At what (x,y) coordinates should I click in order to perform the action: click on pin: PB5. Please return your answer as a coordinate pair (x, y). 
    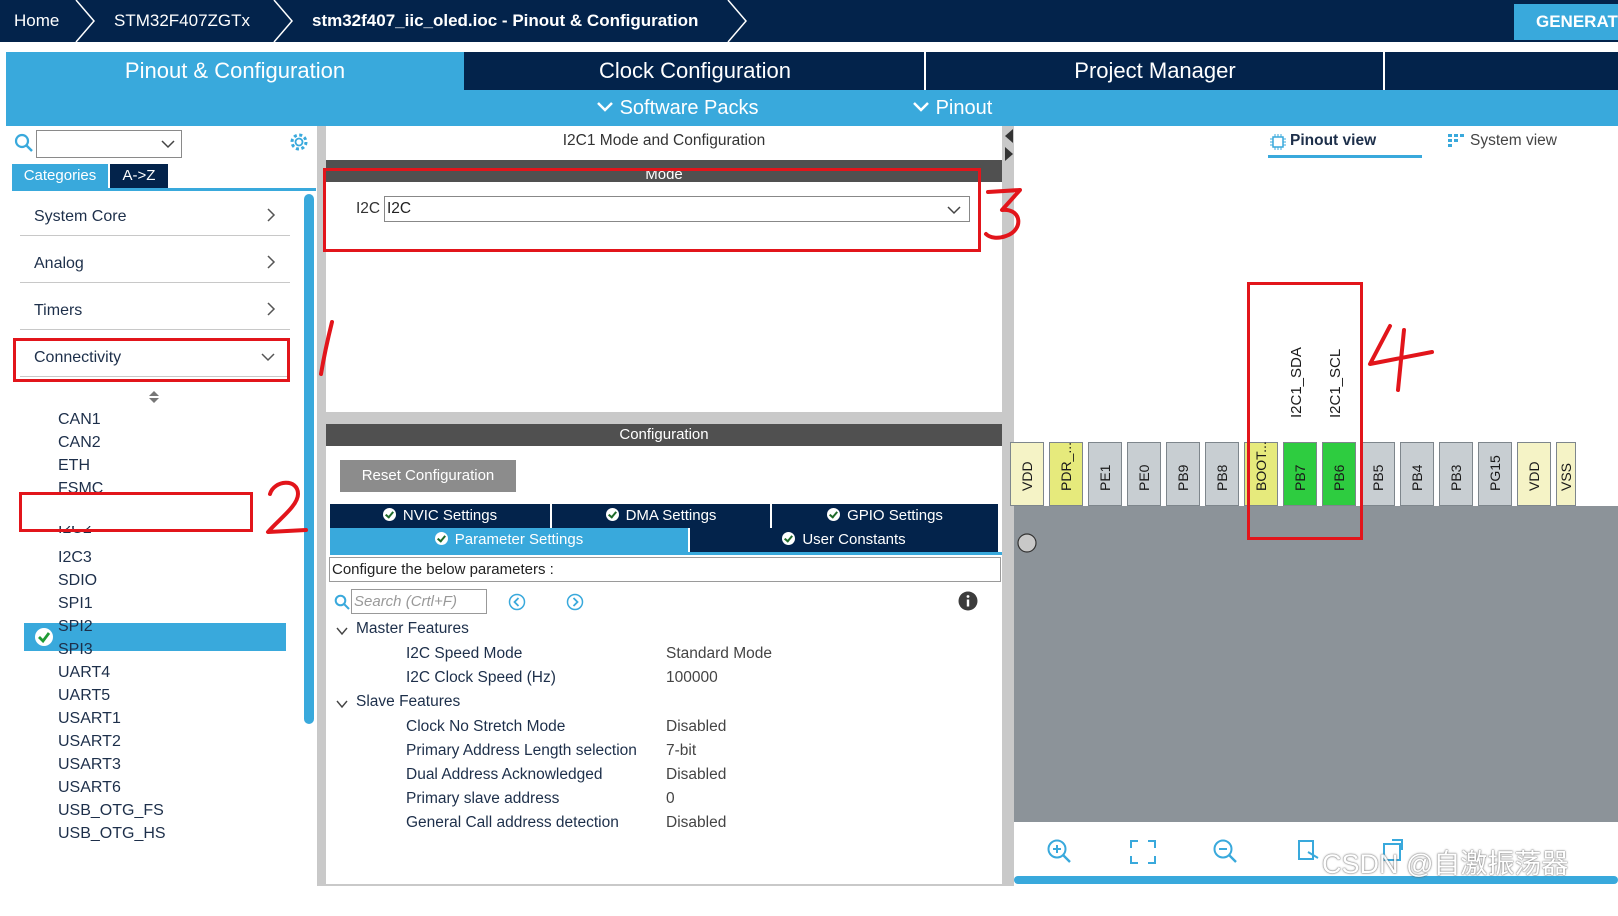
    Looking at the image, I should click on (1378, 474).